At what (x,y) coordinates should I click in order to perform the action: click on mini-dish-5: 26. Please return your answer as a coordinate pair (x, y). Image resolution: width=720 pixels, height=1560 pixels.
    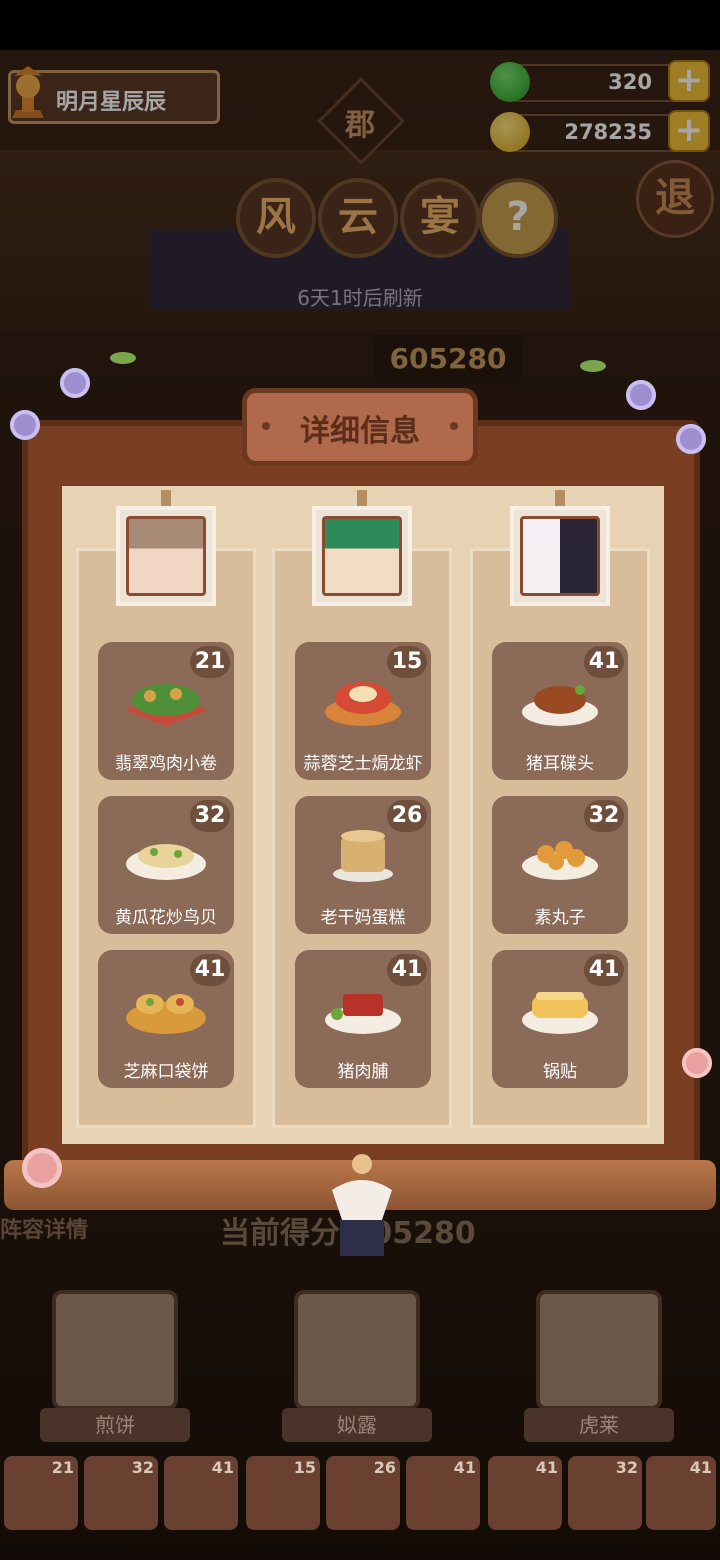
    Looking at the image, I should click on (363, 1493).